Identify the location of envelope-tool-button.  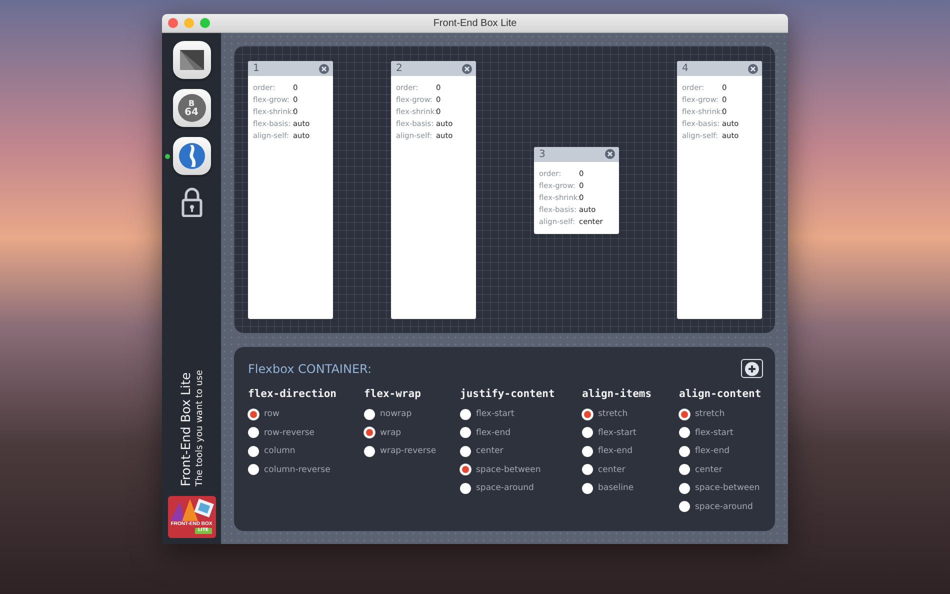
(191, 60).